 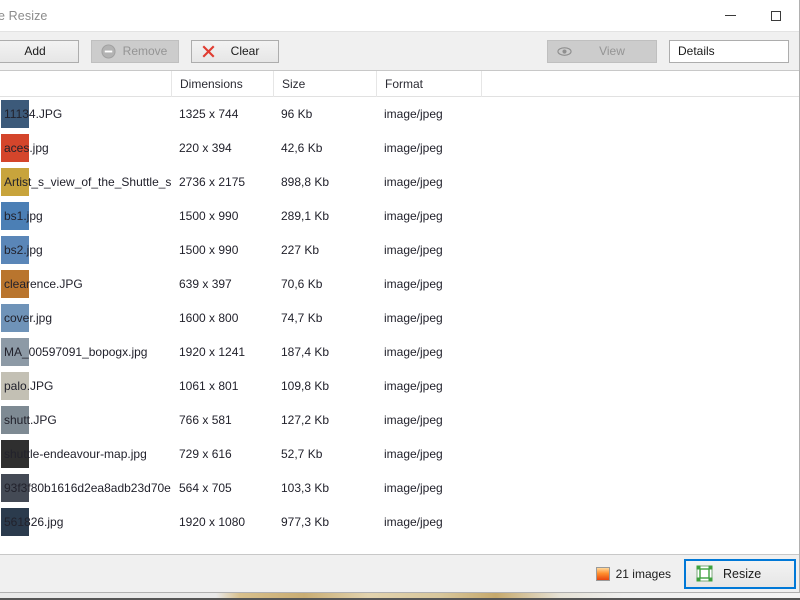 What do you see at coordinates (729, 51) in the screenshot?
I see `view-mode-select: Details` at bounding box center [729, 51].